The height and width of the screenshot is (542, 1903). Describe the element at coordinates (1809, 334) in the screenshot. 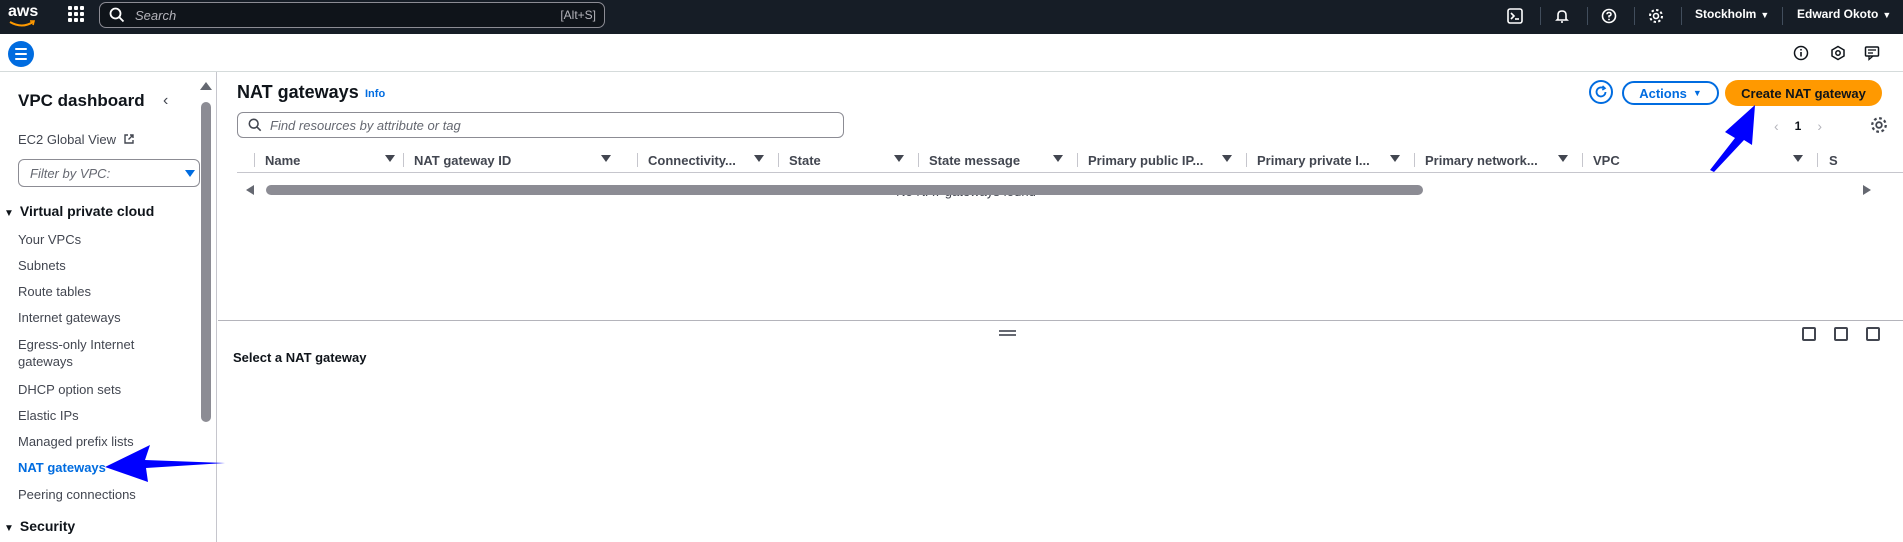

I see `split-panel-bottom-icon` at that location.